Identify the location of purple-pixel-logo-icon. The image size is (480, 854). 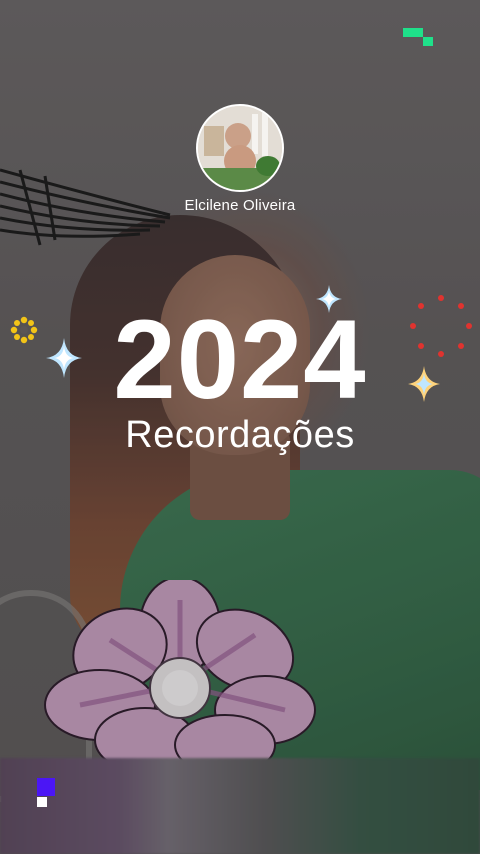
(46, 792).